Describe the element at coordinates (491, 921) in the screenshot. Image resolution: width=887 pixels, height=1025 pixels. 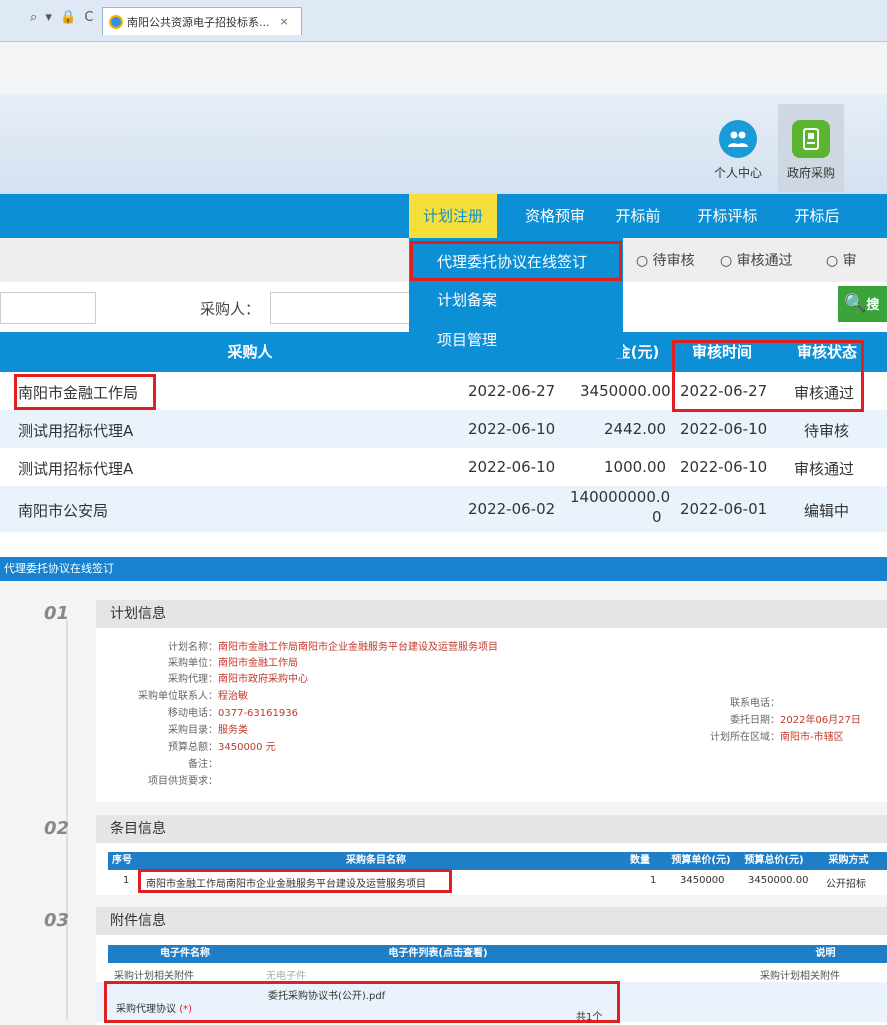
I see `section-header-attachments: 附件信息` at that location.